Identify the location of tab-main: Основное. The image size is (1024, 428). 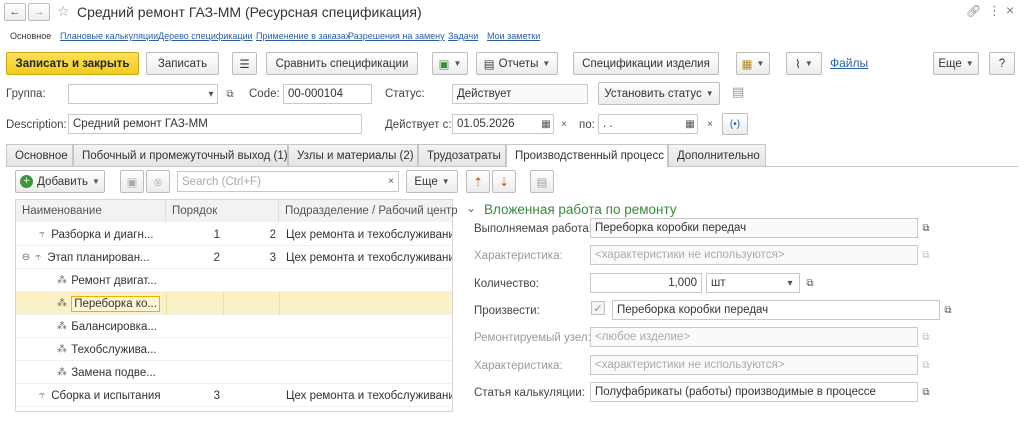
(39, 155).